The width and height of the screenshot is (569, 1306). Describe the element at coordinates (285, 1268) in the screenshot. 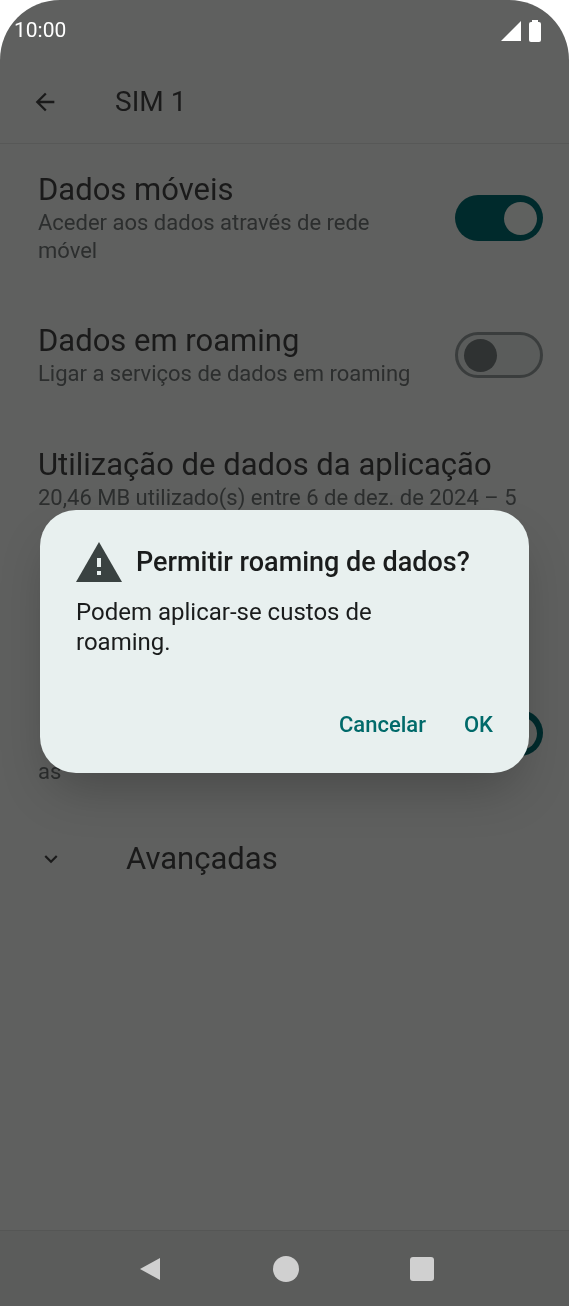

I see `home-icon` at that location.